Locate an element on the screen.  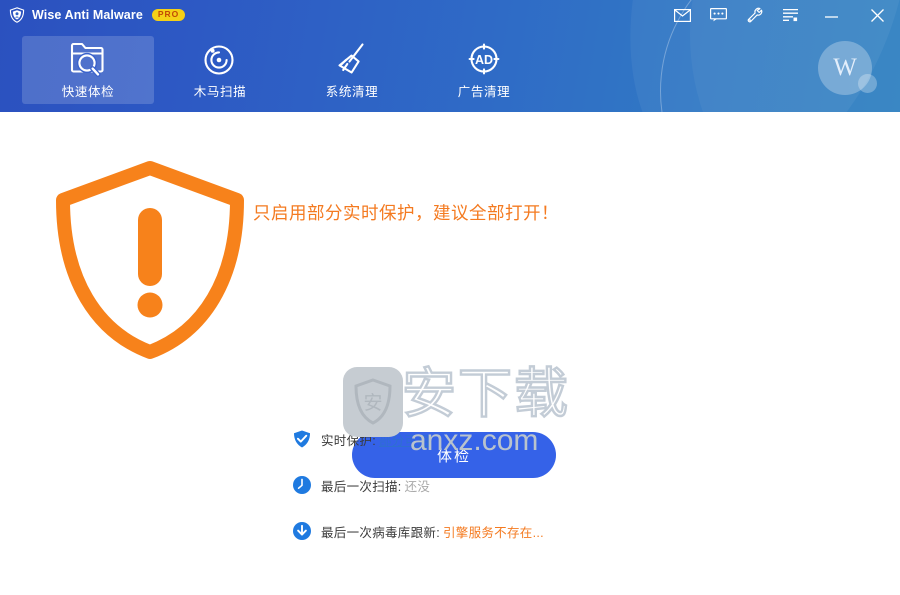
nav-item-ad-clean: AD 广告清理 is located at coordinates (484, 70).